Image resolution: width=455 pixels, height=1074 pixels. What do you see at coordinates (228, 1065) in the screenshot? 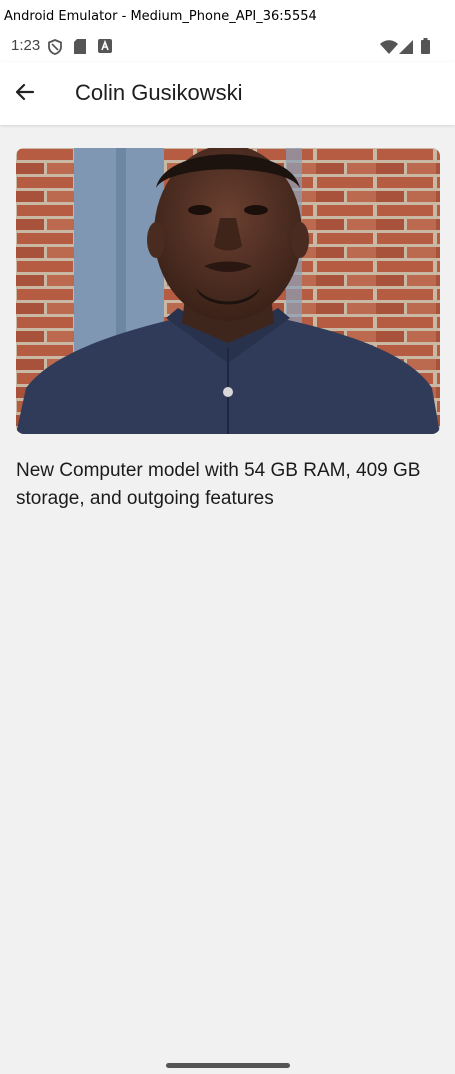
I see `home-gesture-bar` at bounding box center [228, 1065].